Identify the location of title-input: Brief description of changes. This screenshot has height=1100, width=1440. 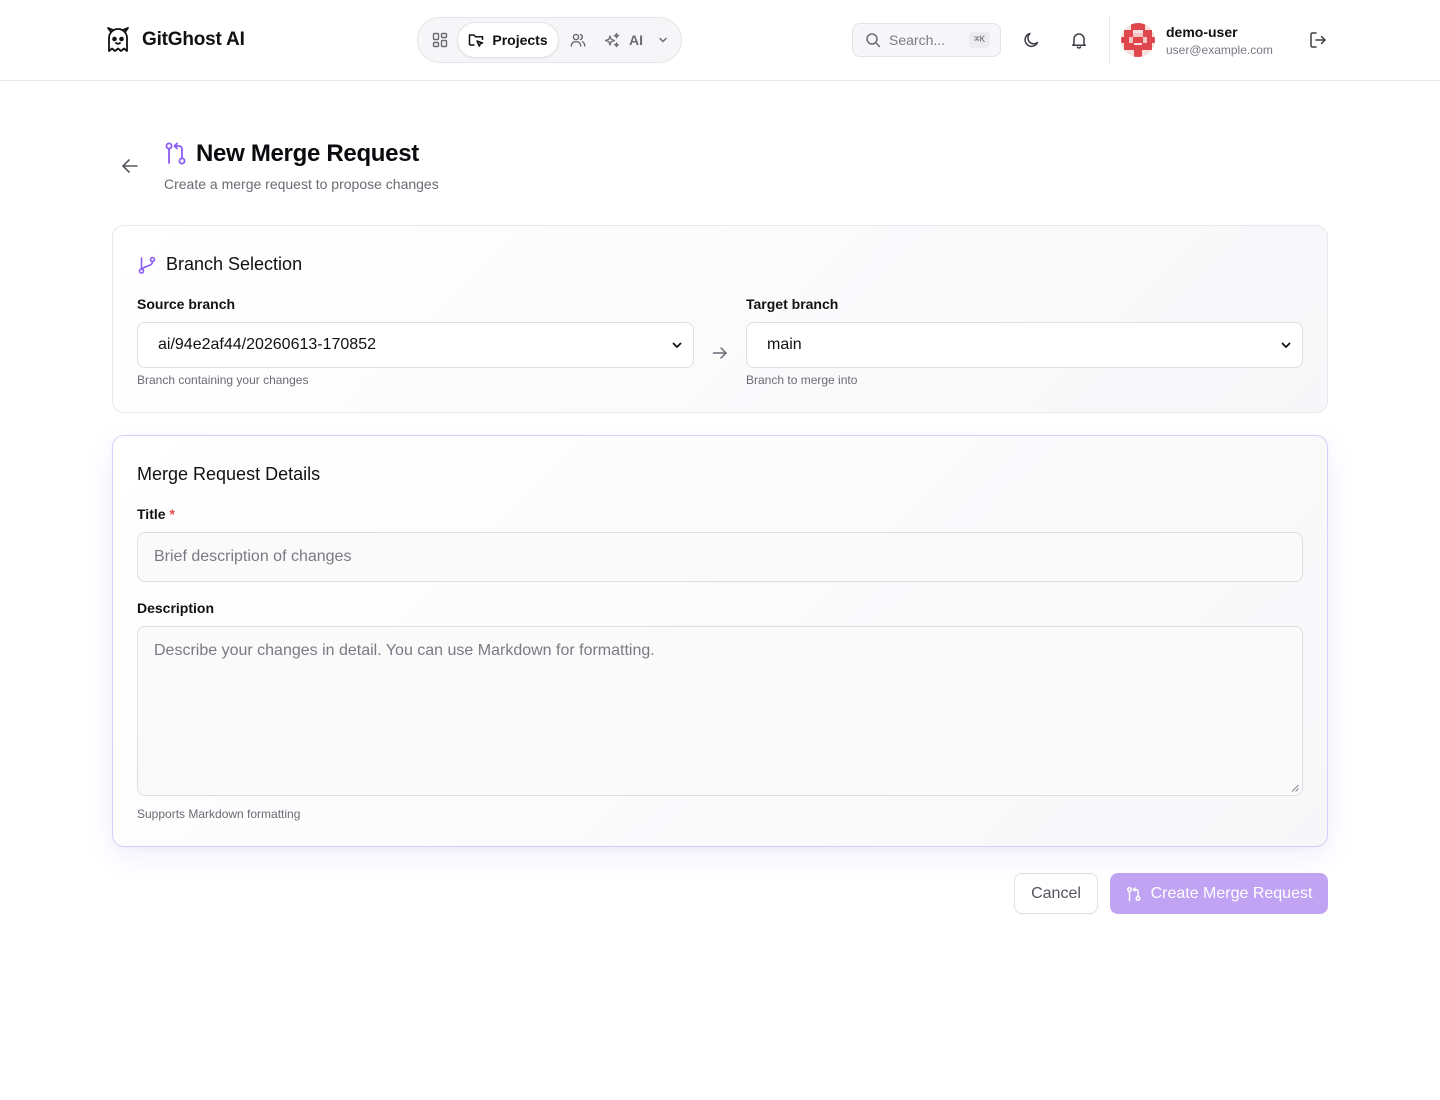
(720, 557).